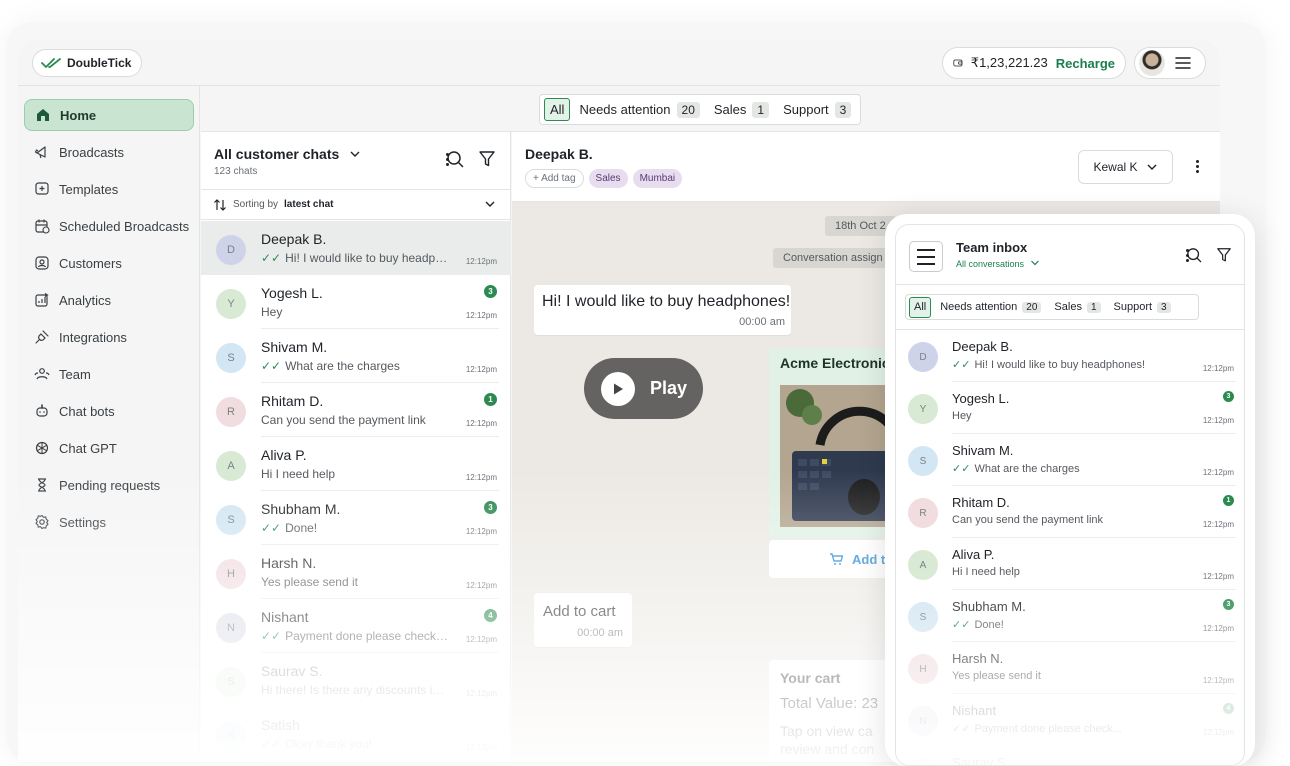 The width and height of the screenshot is (1290, 766). I want to click on message-text: Add to cart, so click(579, 611).